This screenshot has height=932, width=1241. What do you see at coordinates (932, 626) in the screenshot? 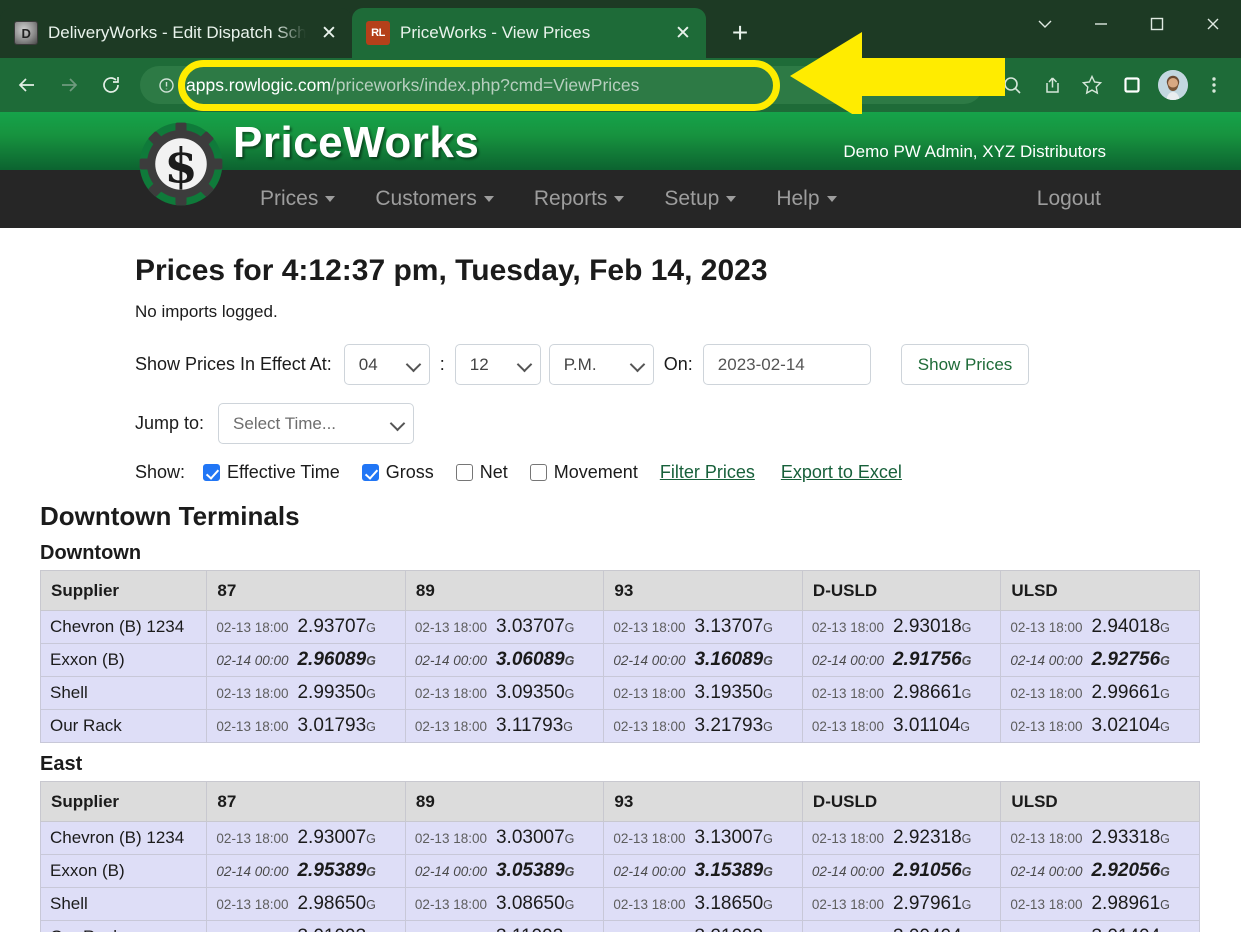
I see `price-value: 2.93018G` at bounding box center [932, 626].